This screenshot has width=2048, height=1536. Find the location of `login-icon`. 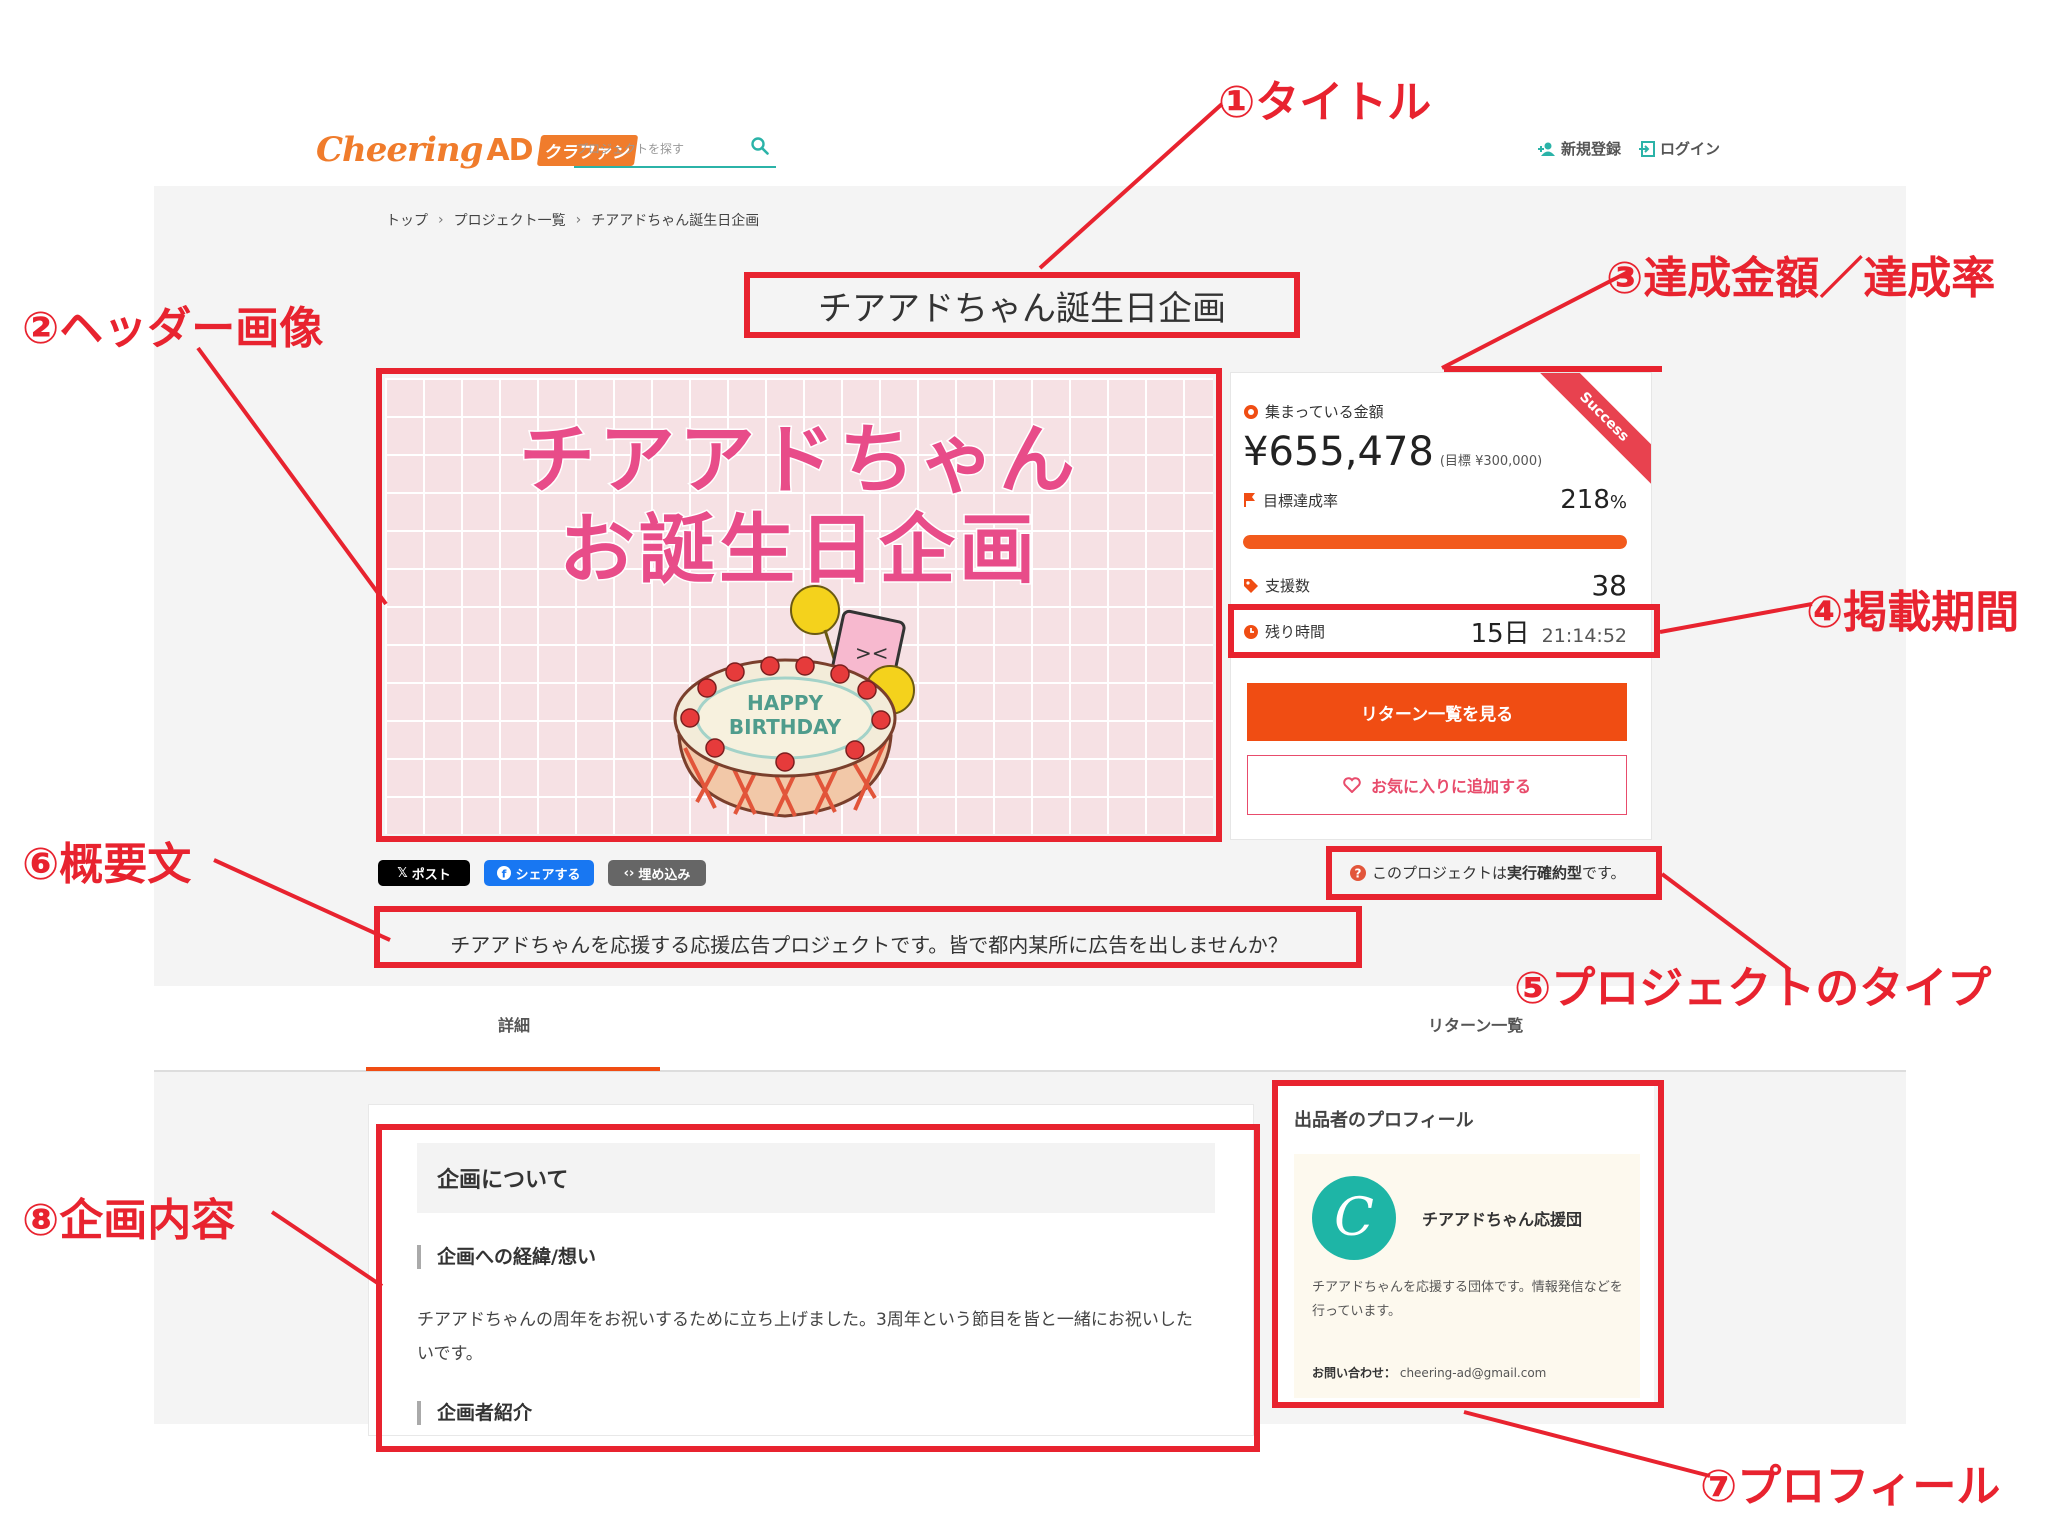

login-icon is located at coordinates (1647, 148).